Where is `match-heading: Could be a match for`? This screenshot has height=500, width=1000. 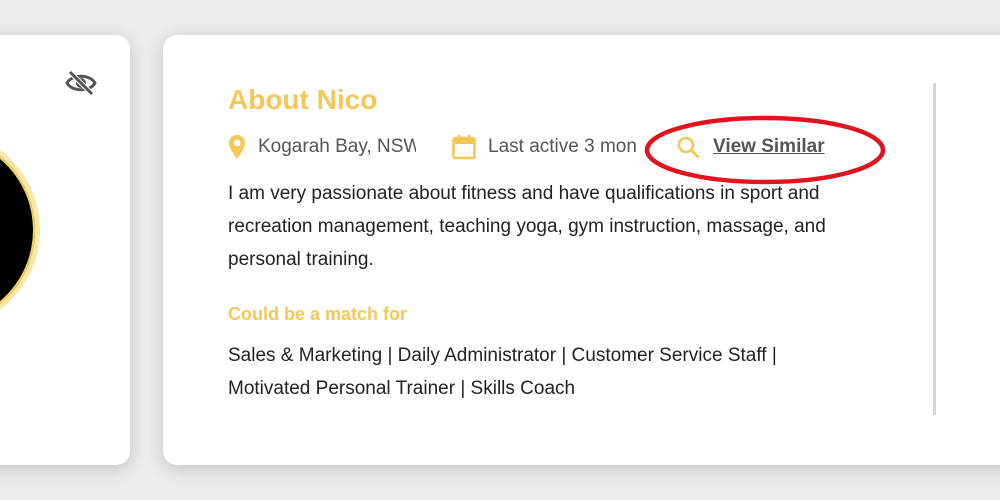
match-heading: Could be a match for is located at coordinates (318, 314).